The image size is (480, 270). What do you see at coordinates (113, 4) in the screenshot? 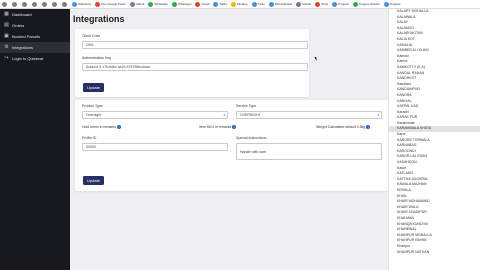
I see `bookmark-label: Dev Google Tasks` at bounding box center [113, 4].